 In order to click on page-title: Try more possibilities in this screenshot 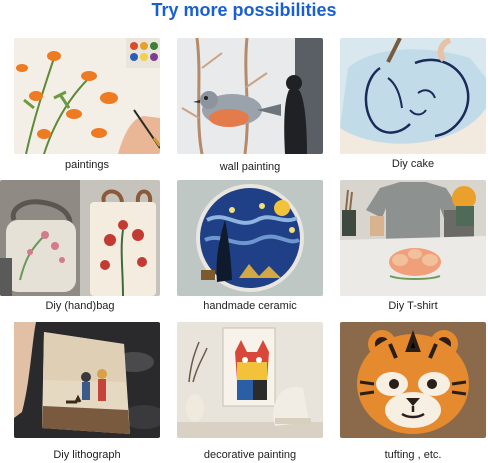, I will do `click(244, 10)`.